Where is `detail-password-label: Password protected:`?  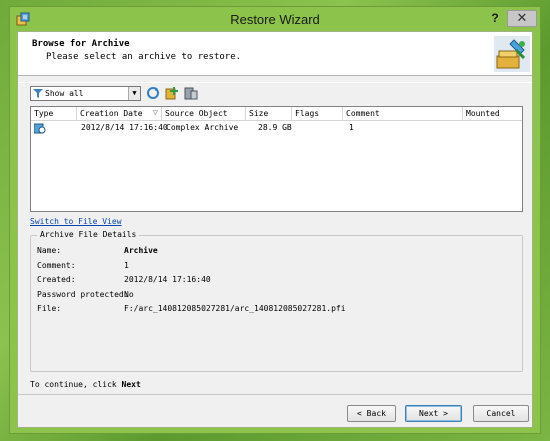 detail-password-label: Password protected: is located at coordinates (83, 294).